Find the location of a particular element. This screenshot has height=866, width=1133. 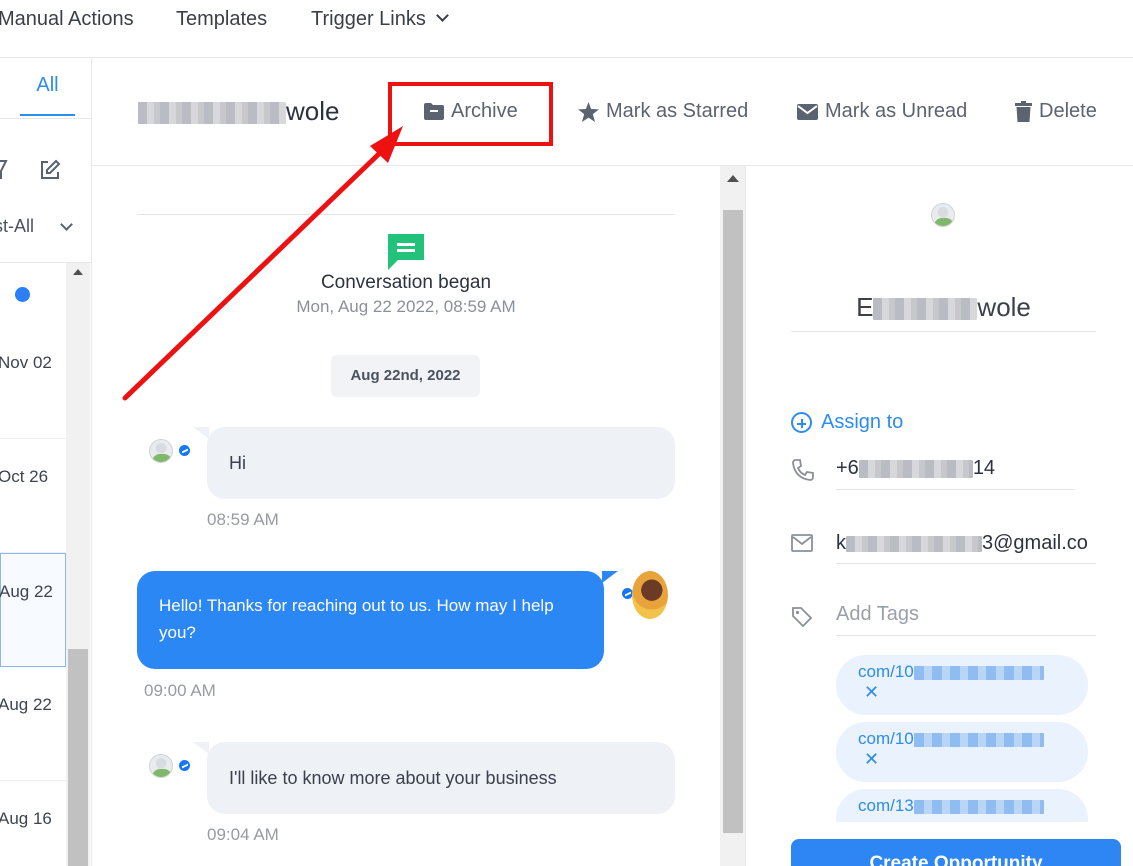

agent-avatar is located at coordinates (650, 595).